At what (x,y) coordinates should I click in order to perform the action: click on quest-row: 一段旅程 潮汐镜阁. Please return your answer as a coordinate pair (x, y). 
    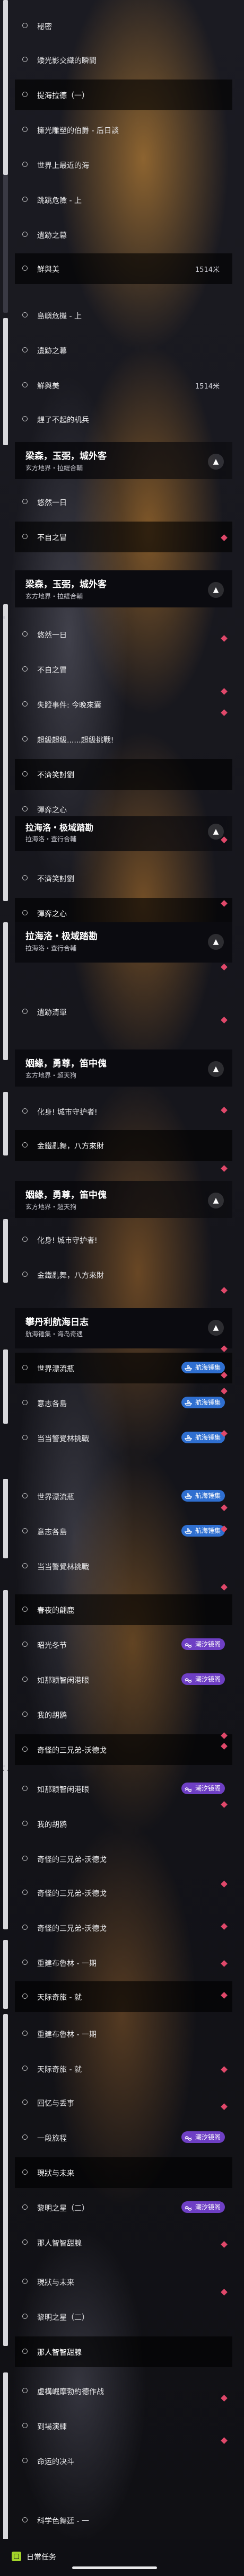
    Looking at the image, I should click on (124, 2137).